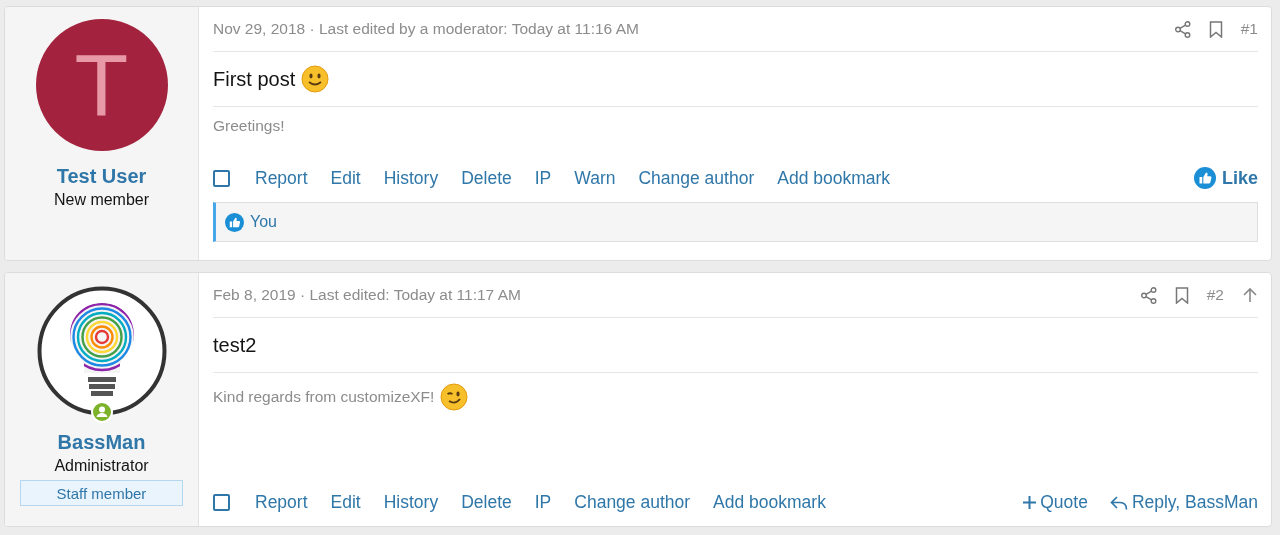 The image size is (1280, 535). What do you see at coordinates (324, 397) in the screenshot?
I see `signature-text: Kind regards from customizeXF!` at bounding box center [324, 397].